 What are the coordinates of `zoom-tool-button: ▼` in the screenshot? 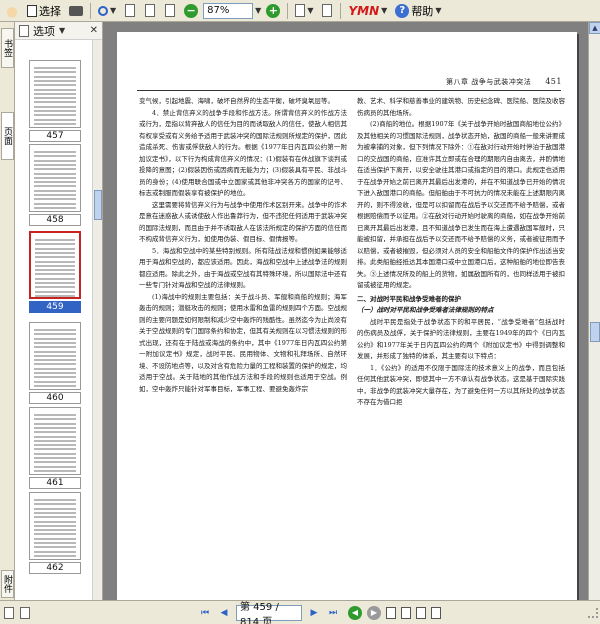 It's located at (107, 11).